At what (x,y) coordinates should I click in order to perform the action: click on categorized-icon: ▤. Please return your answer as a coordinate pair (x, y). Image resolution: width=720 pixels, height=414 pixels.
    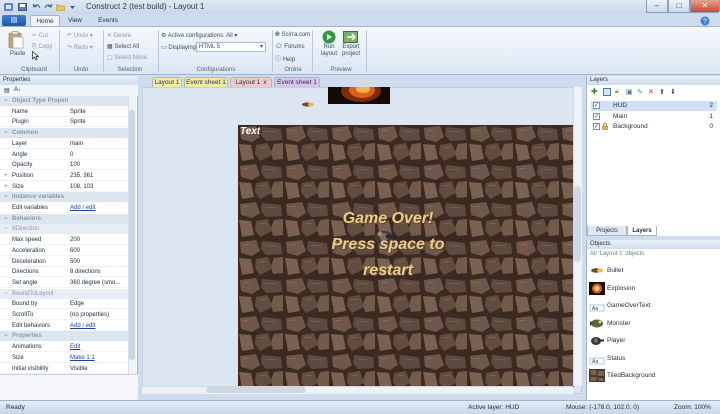
    Looking at the image, I should click on (7, 90).